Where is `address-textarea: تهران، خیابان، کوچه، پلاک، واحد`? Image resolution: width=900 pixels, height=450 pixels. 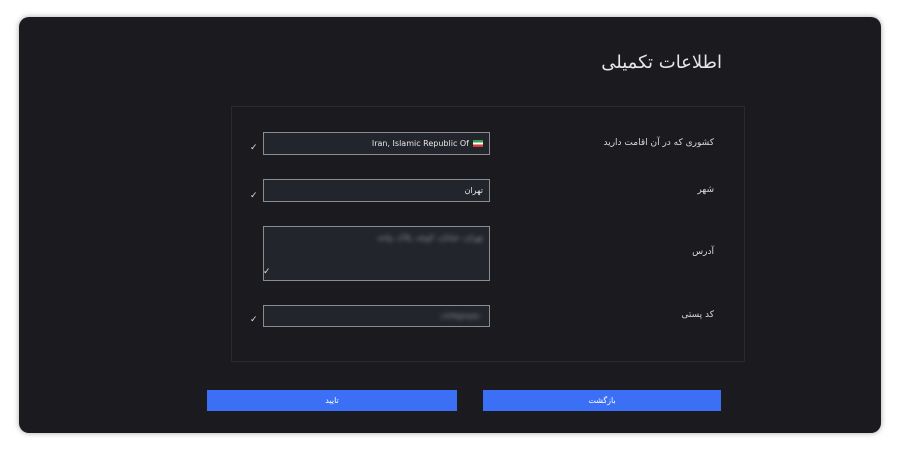
address-textarea: تهران، خیابان، کوچه، پلاک، واحد is located at coordinates (376, 253).